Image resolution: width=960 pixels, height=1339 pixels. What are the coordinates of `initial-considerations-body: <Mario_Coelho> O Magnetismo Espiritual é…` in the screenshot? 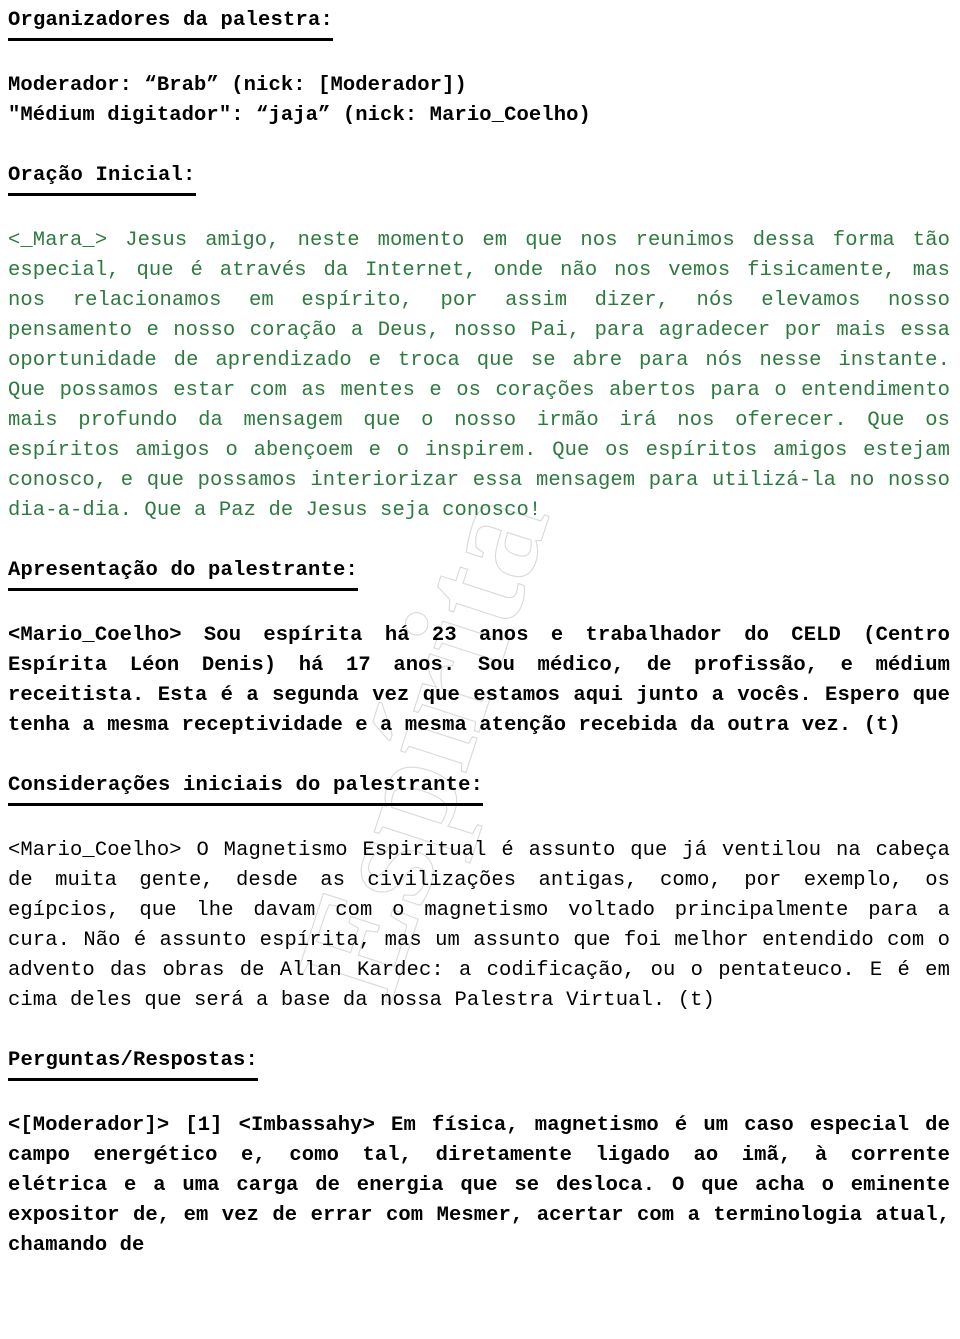 It's located at (479, 925).